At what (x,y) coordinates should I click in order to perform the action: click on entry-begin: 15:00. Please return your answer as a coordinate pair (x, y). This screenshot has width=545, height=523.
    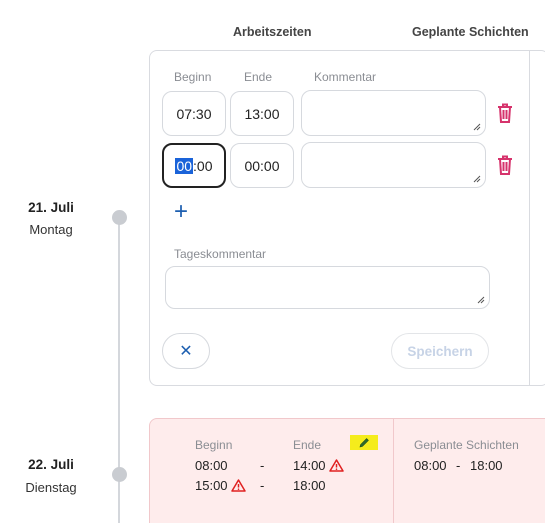
    Looking at the image, I should click on (220, 485).